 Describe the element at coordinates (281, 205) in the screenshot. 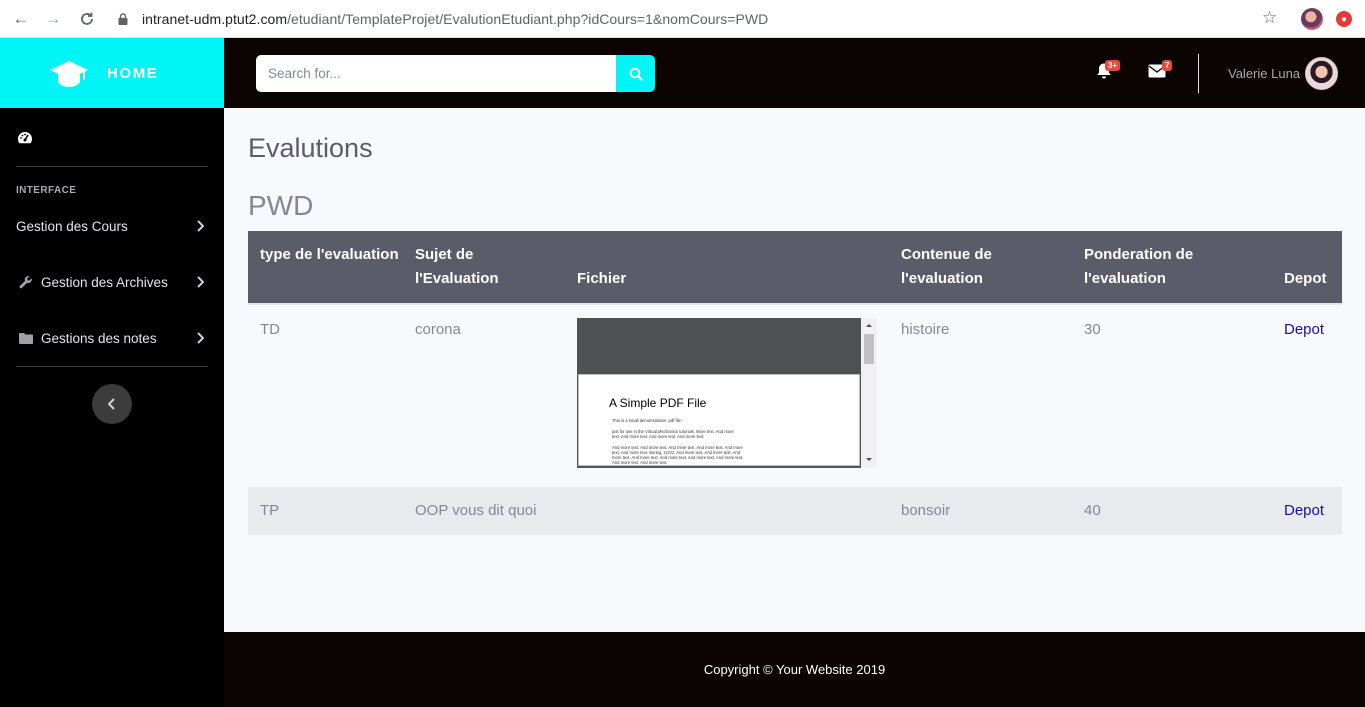

I see `course-name: PWD` at that location.